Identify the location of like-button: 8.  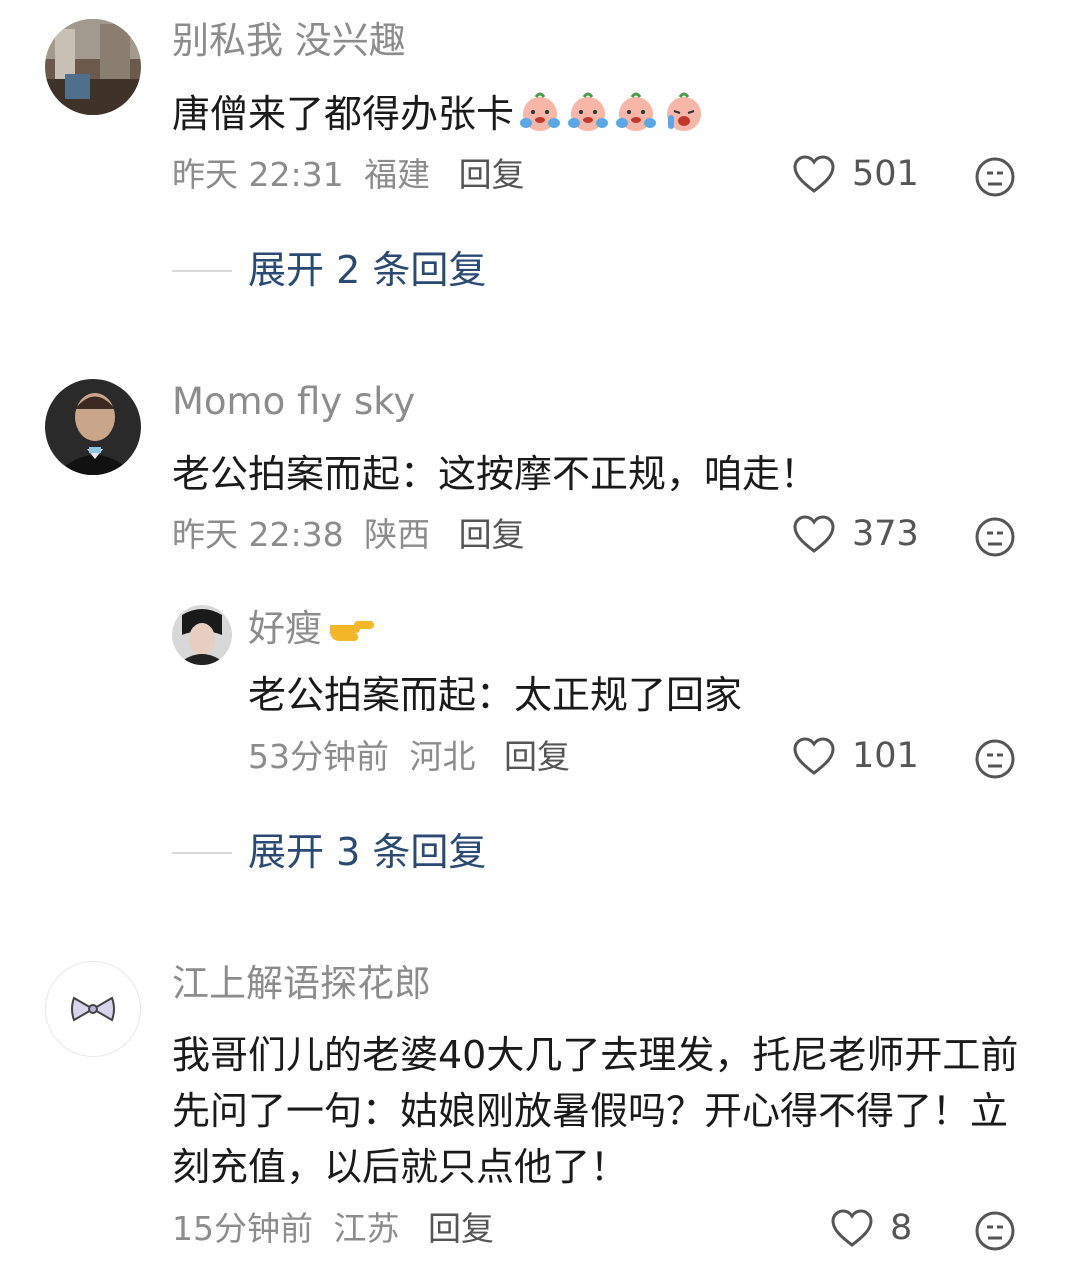
(871, 1228).